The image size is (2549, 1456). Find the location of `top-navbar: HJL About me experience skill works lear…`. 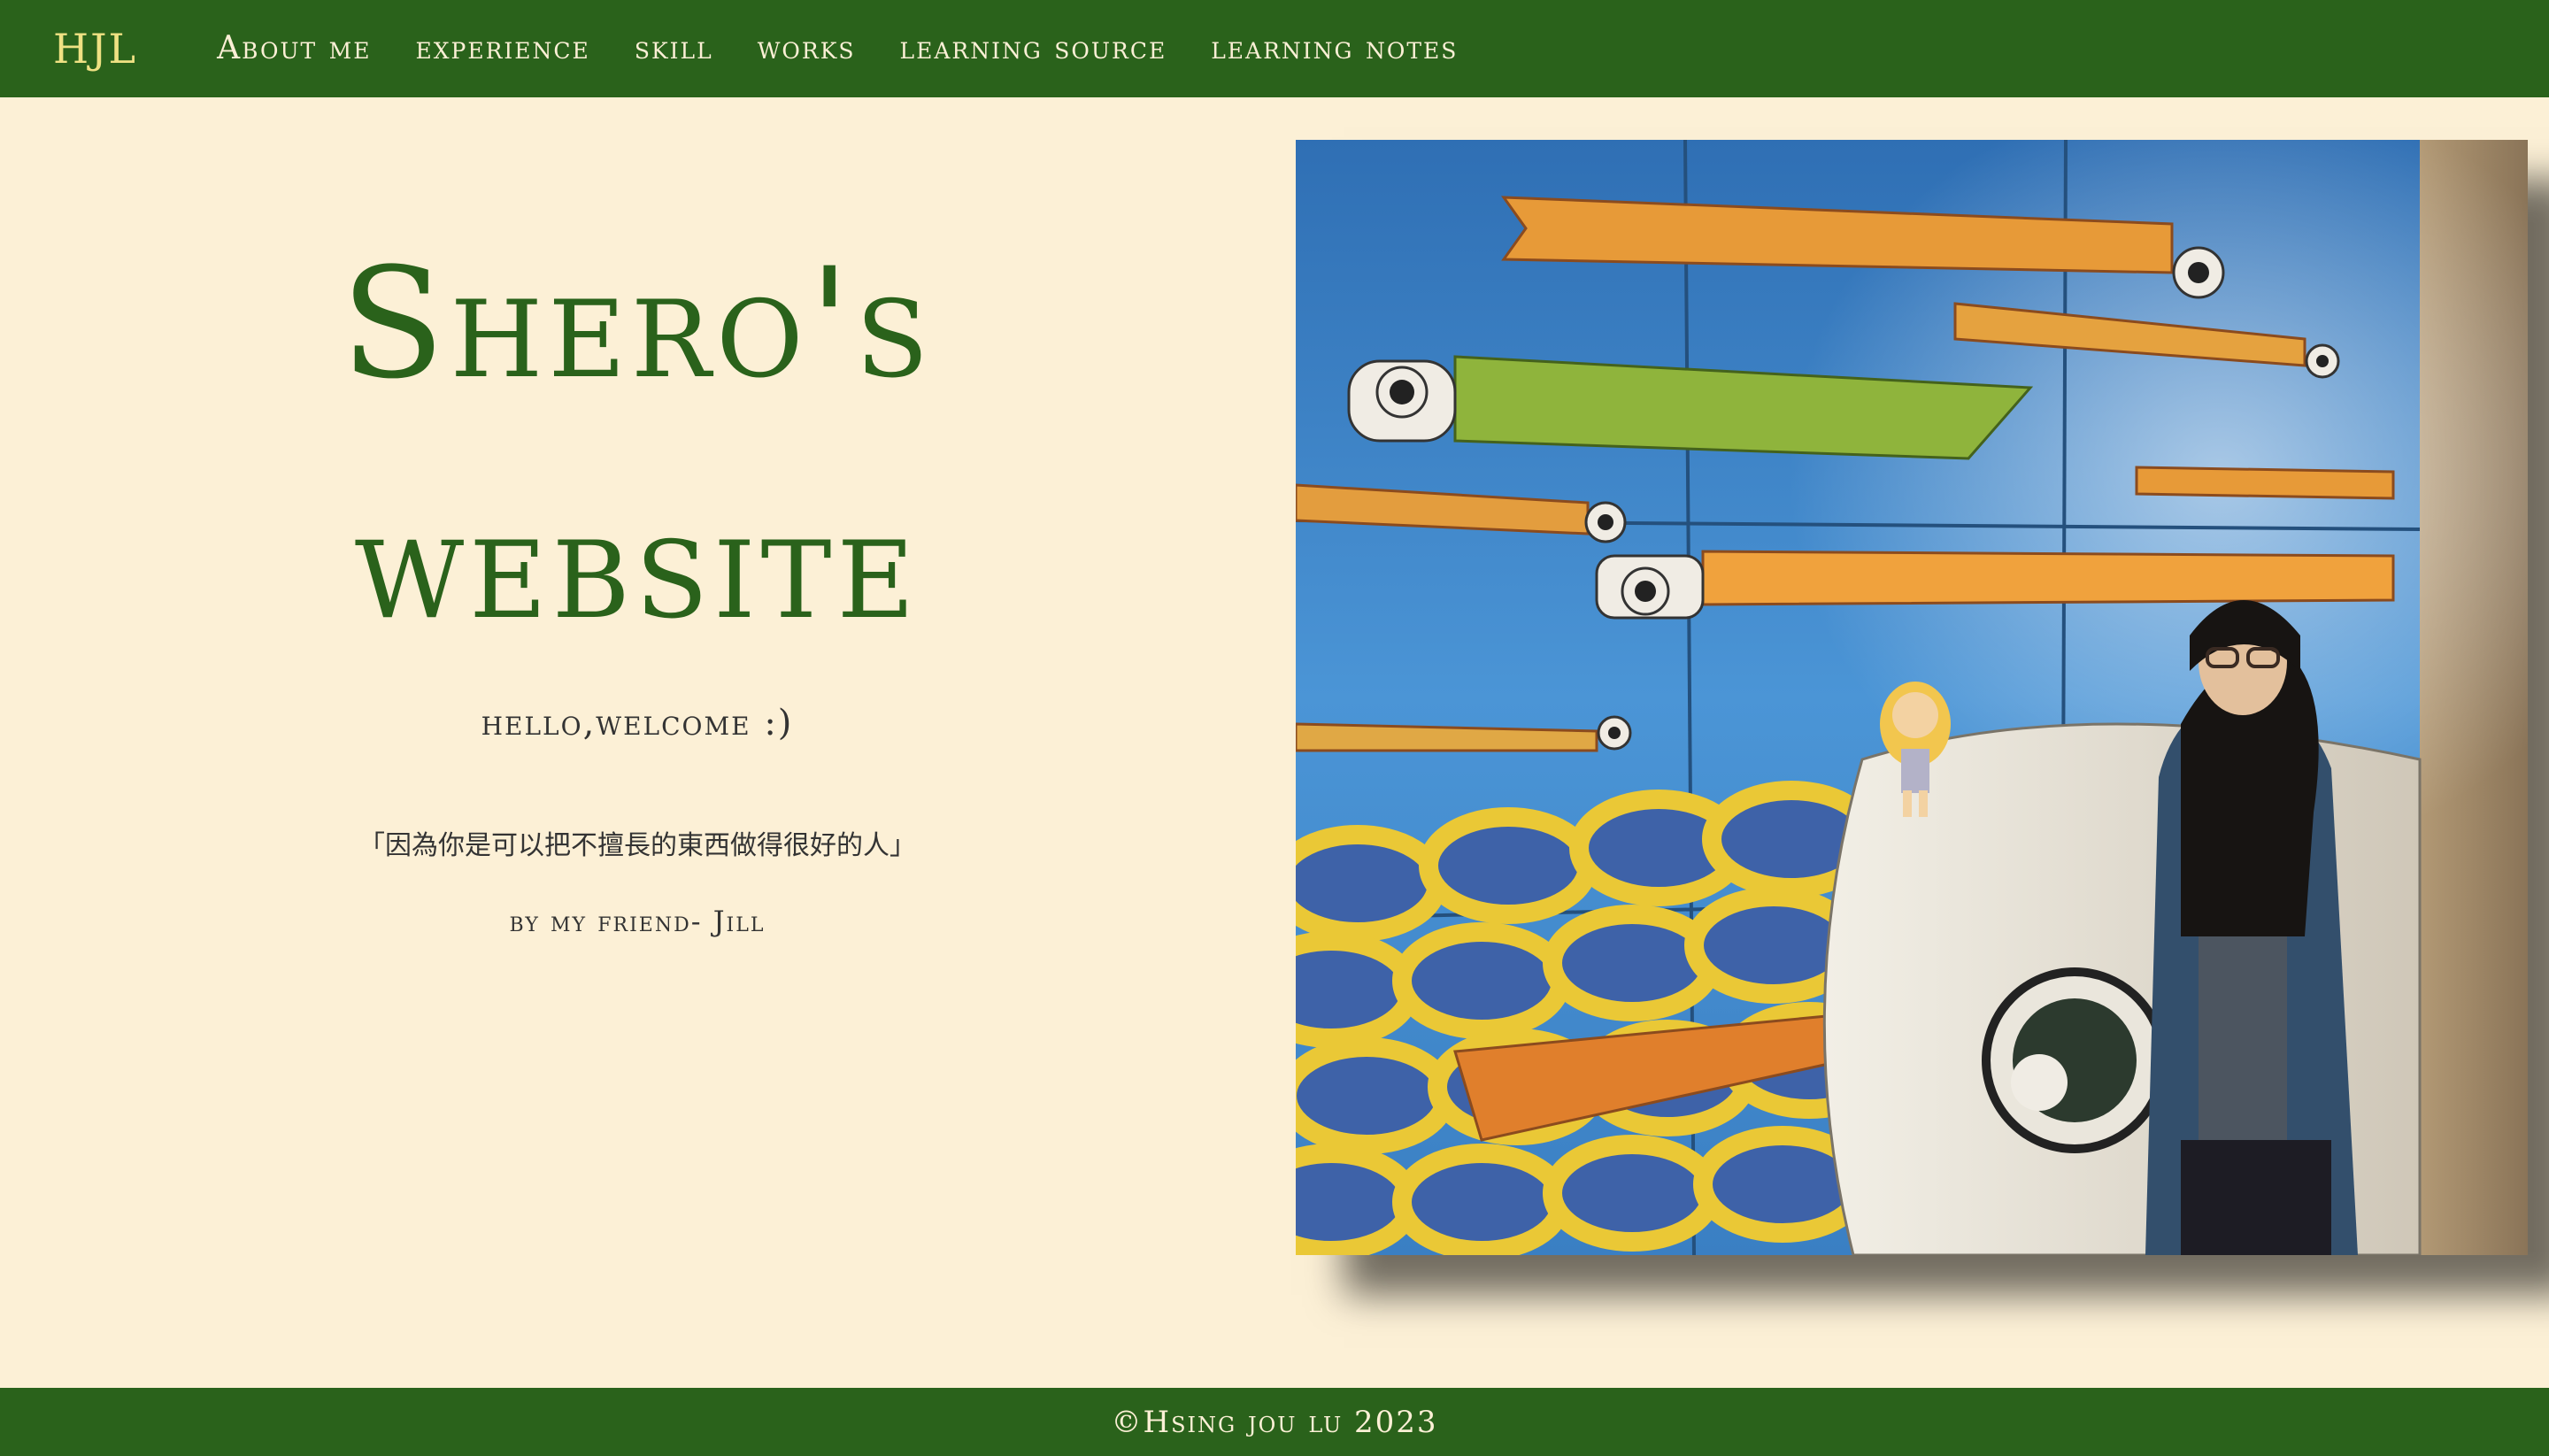

top-navbar: HJL About me experience skill works lear… is located at coordinates (1275, 48).